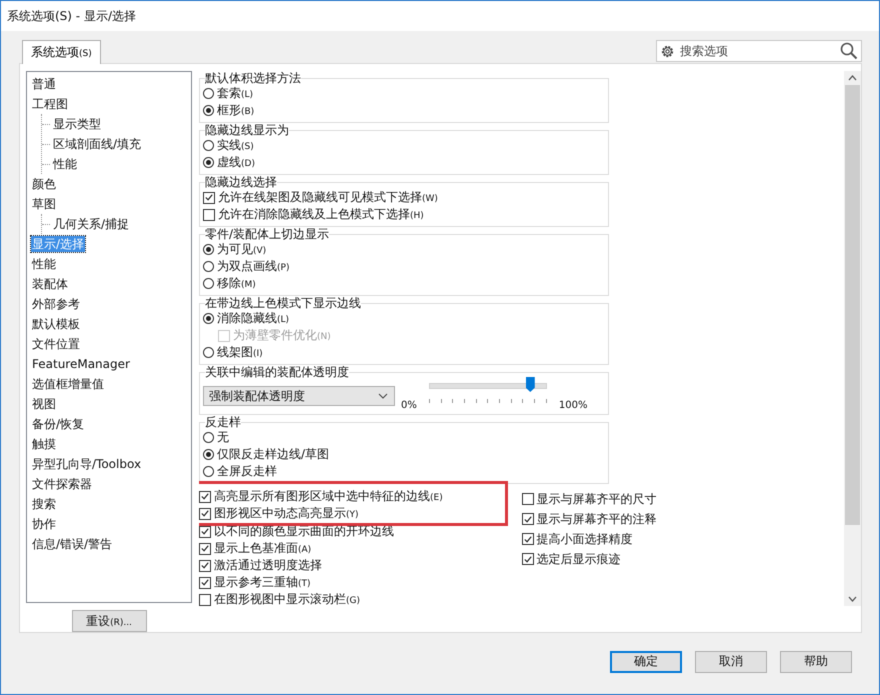 This screenshot has width=880, height=695. Describe the element at coordinates (816, 661) in the screenshot. I see `dialog-button: 帮助` at that location.